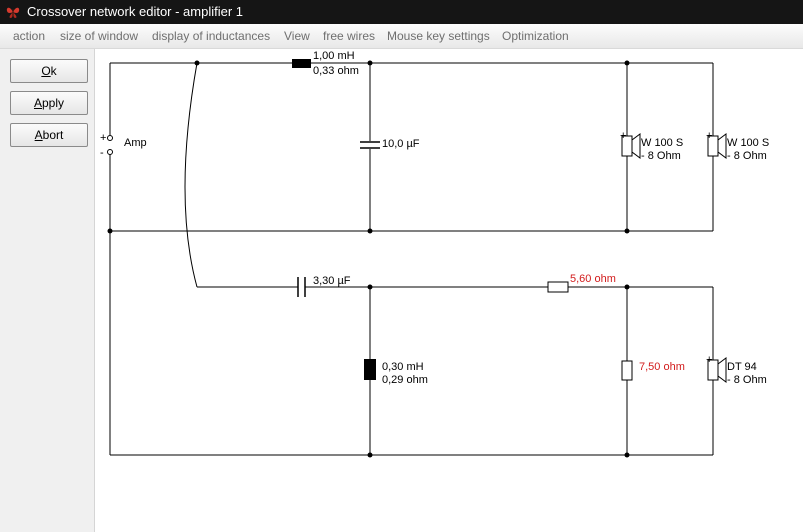 The height and width of the screenshot is (532, 803). Describe the element at coordinates (110, 138) in the screenshot. I see `amp-plus-terminal` at that location.